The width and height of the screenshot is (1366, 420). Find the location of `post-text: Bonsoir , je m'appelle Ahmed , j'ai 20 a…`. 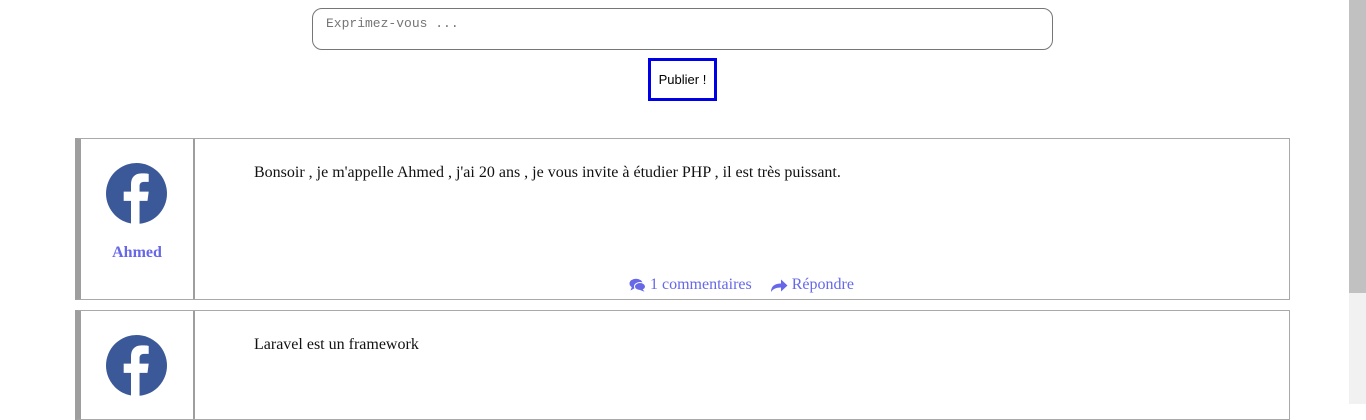

post-text: Bonsoir , je m'appelle Ahmed , j'ai 20 a… is located at coordinates (547, 172).